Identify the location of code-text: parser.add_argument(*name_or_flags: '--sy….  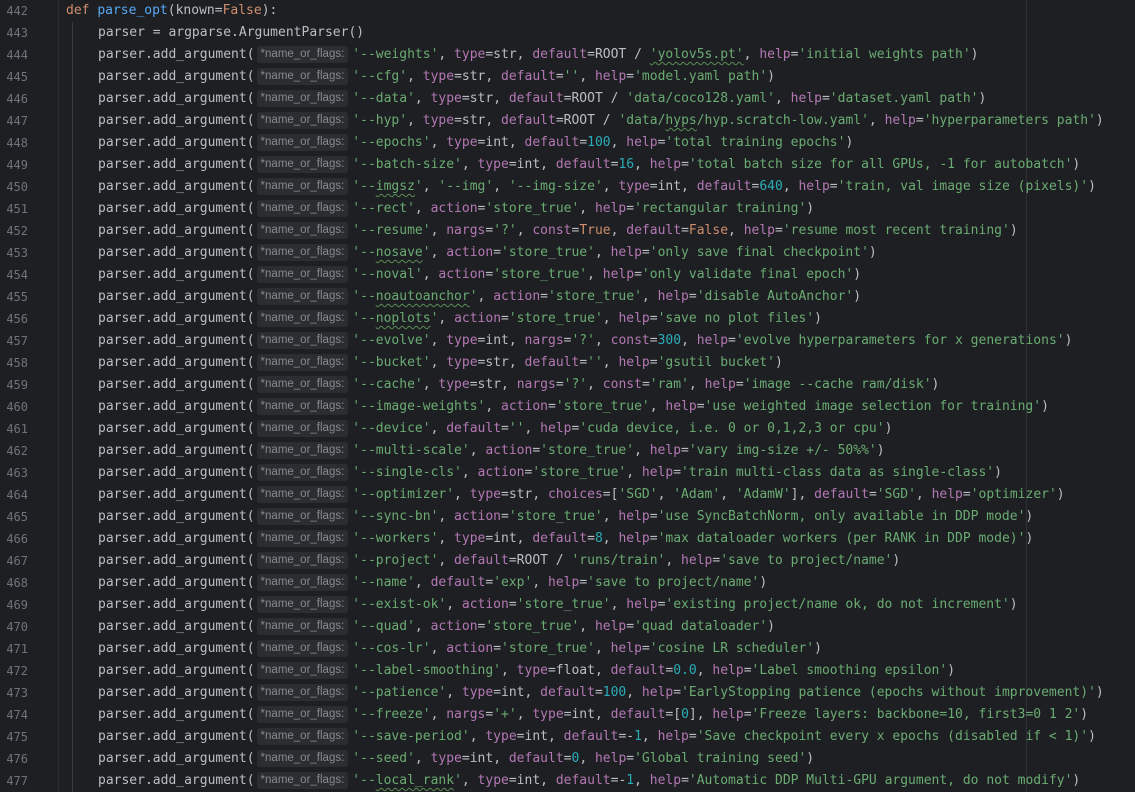
(565, 517).